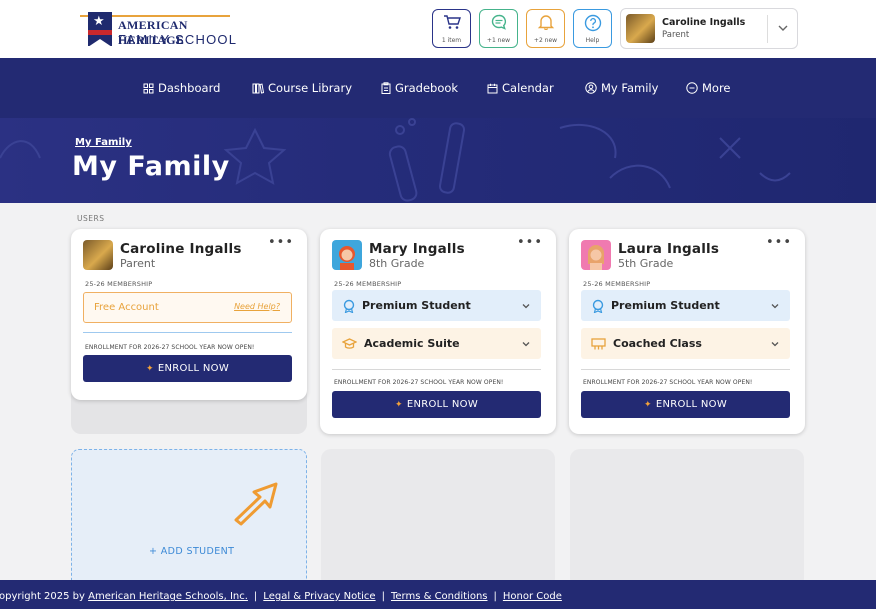  I want to click on dashboard-icon, so click(148, 88).